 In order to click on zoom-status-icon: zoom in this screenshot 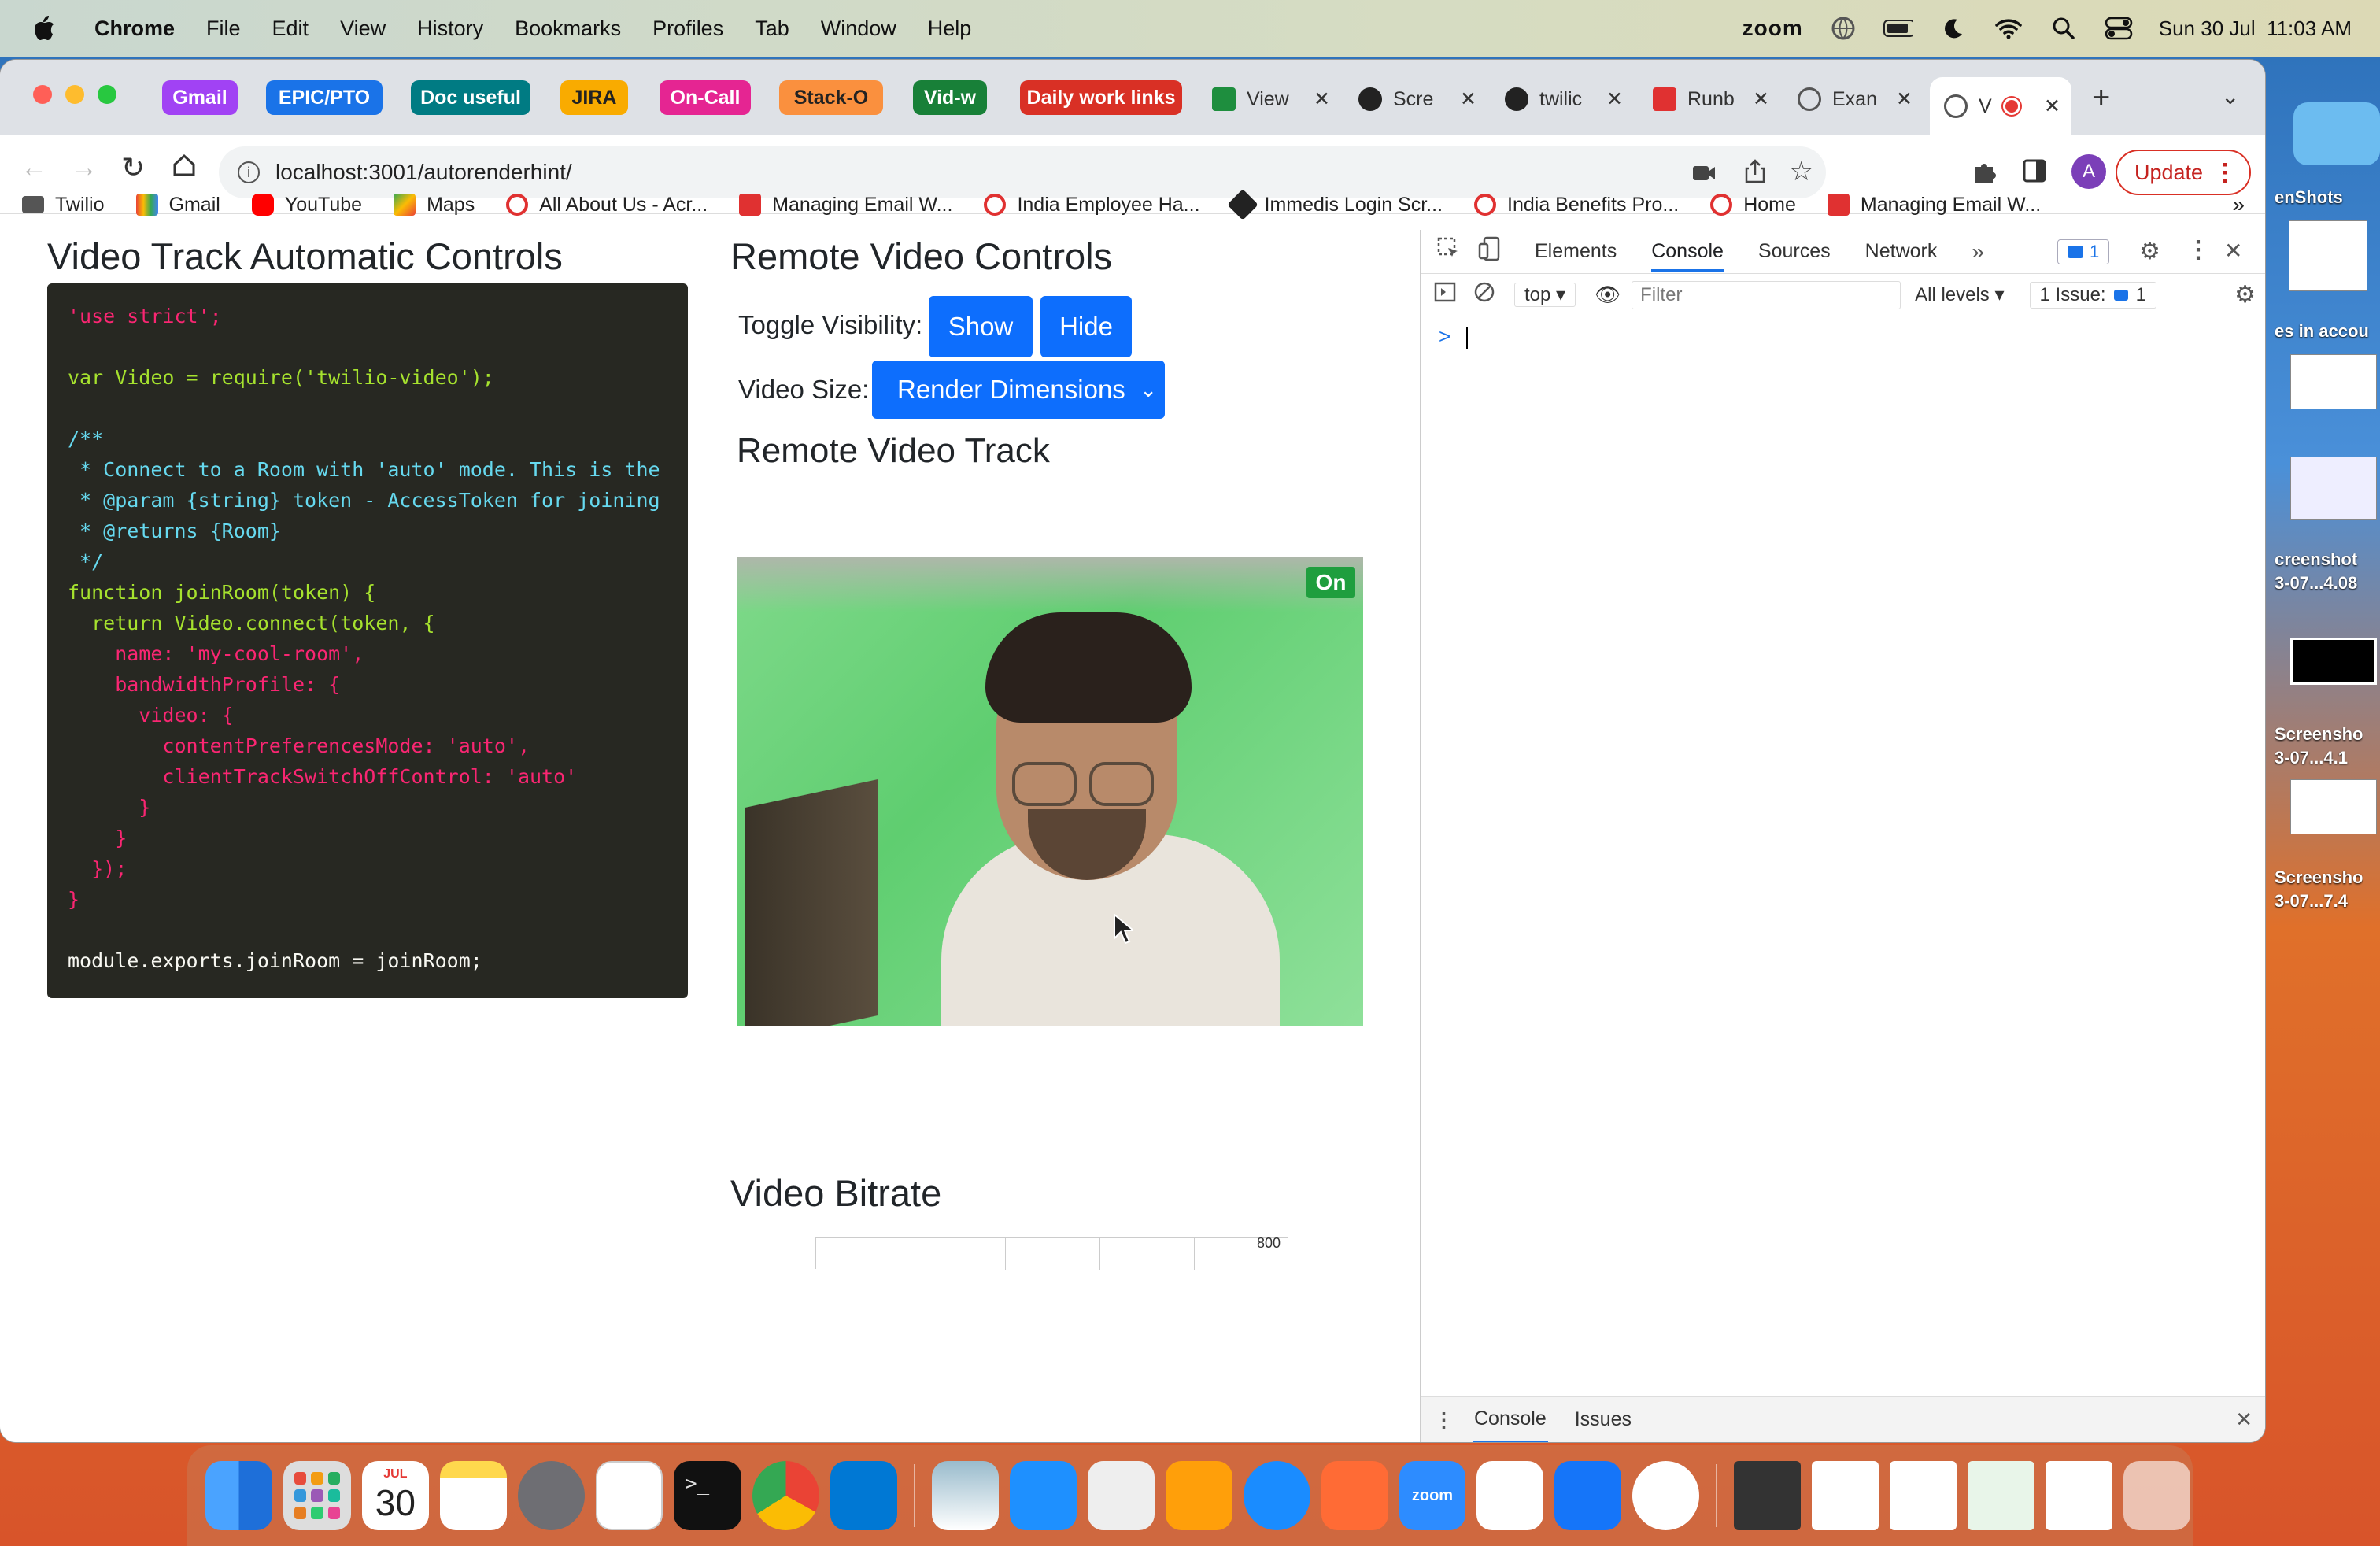, I will do `click(1773, 28)`.